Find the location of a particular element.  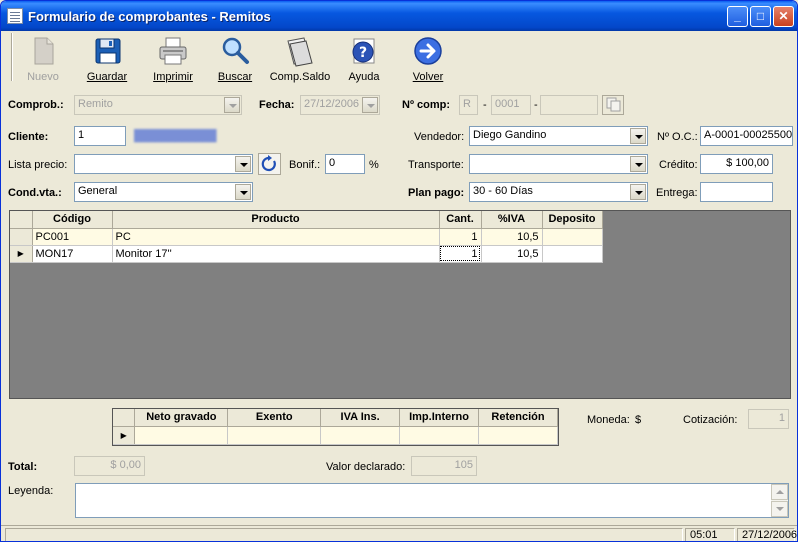

close-button: ✕ is located at coordinates (783, 16).